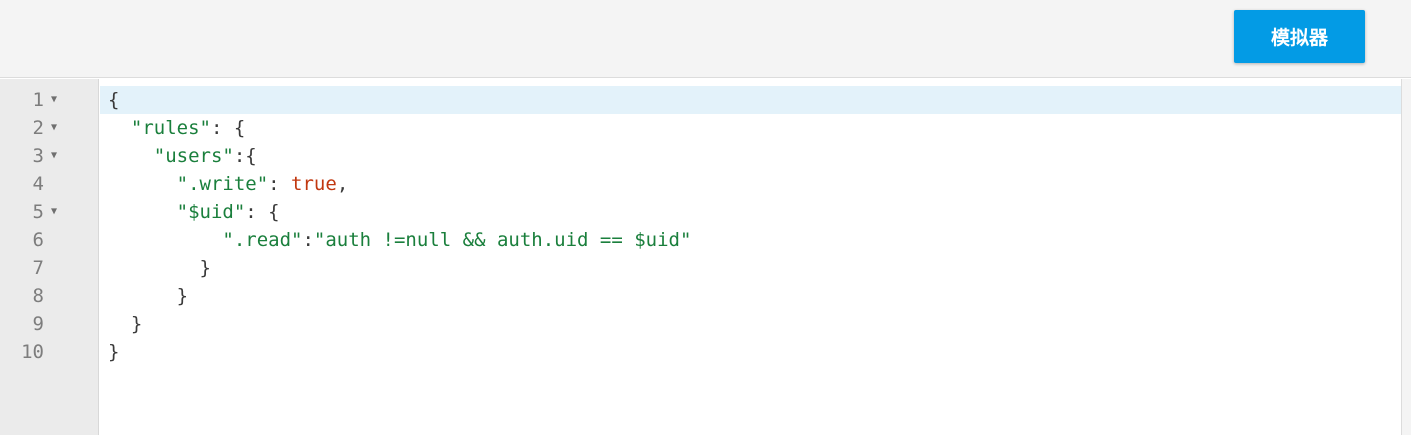  I want to click on code-line: 5 ▼ "$uid": {, so click(700, 212).